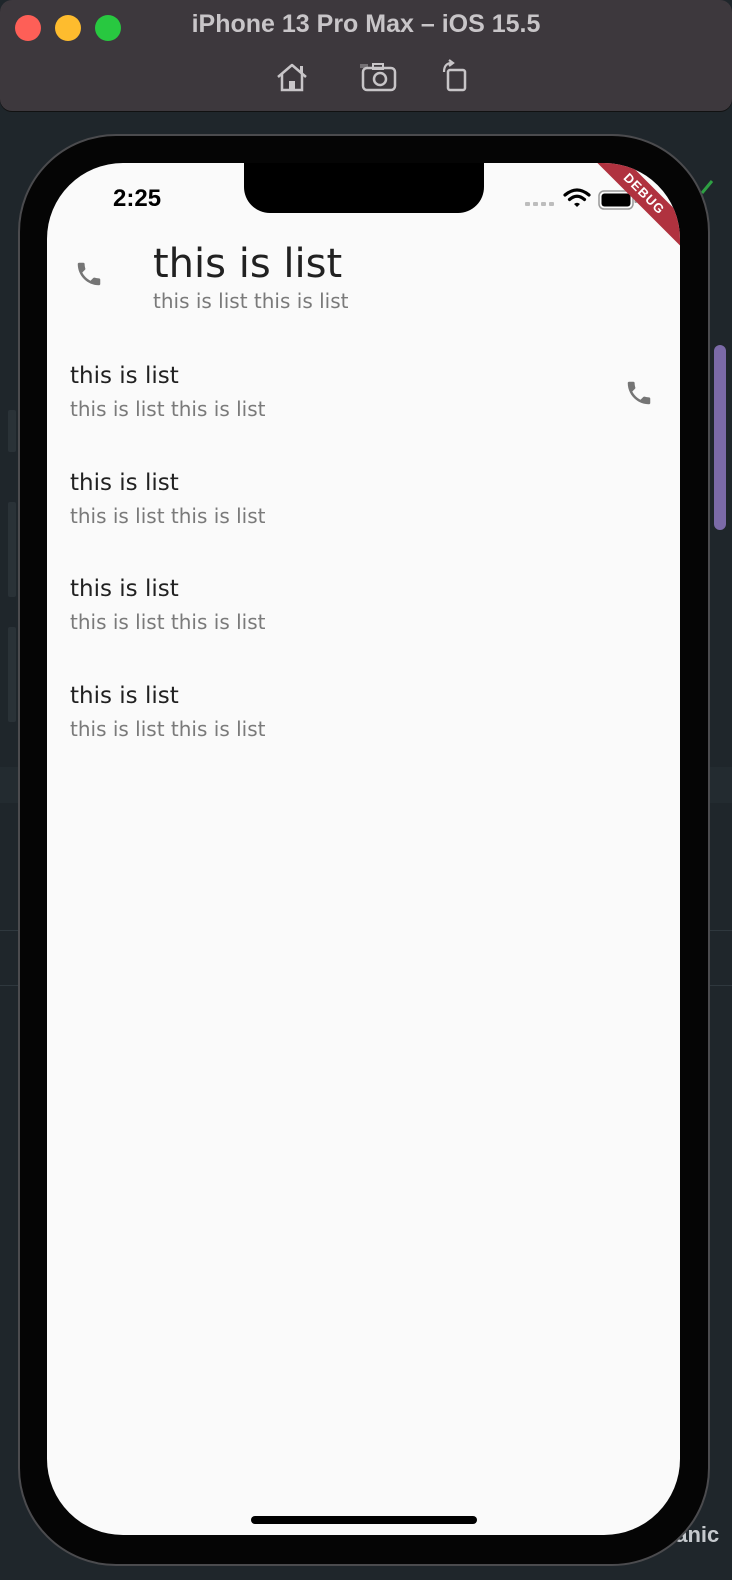  I want to click on wifi-icon, so click(577, 197).